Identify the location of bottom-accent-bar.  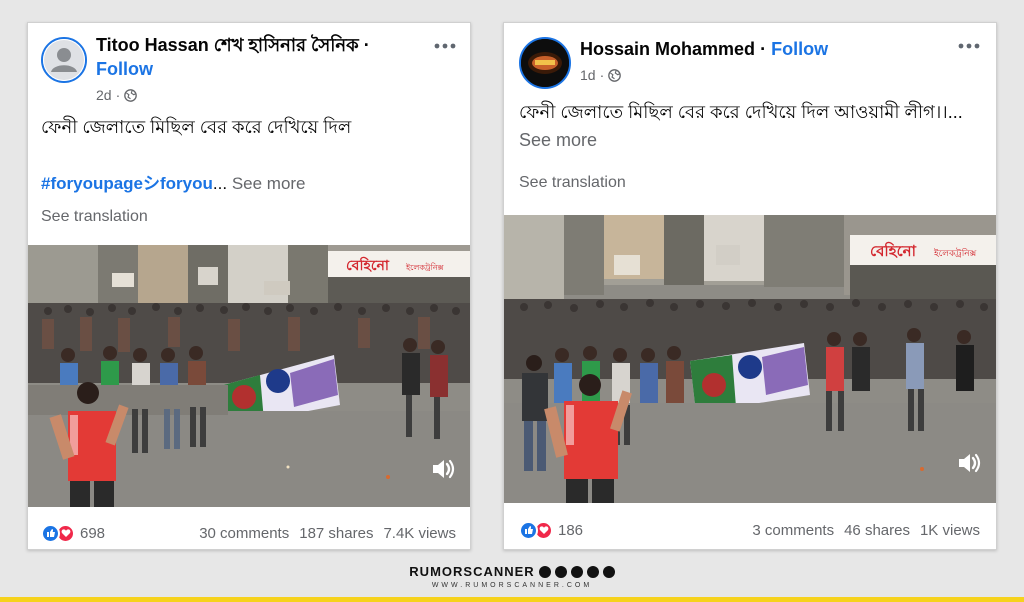
(512, 599).